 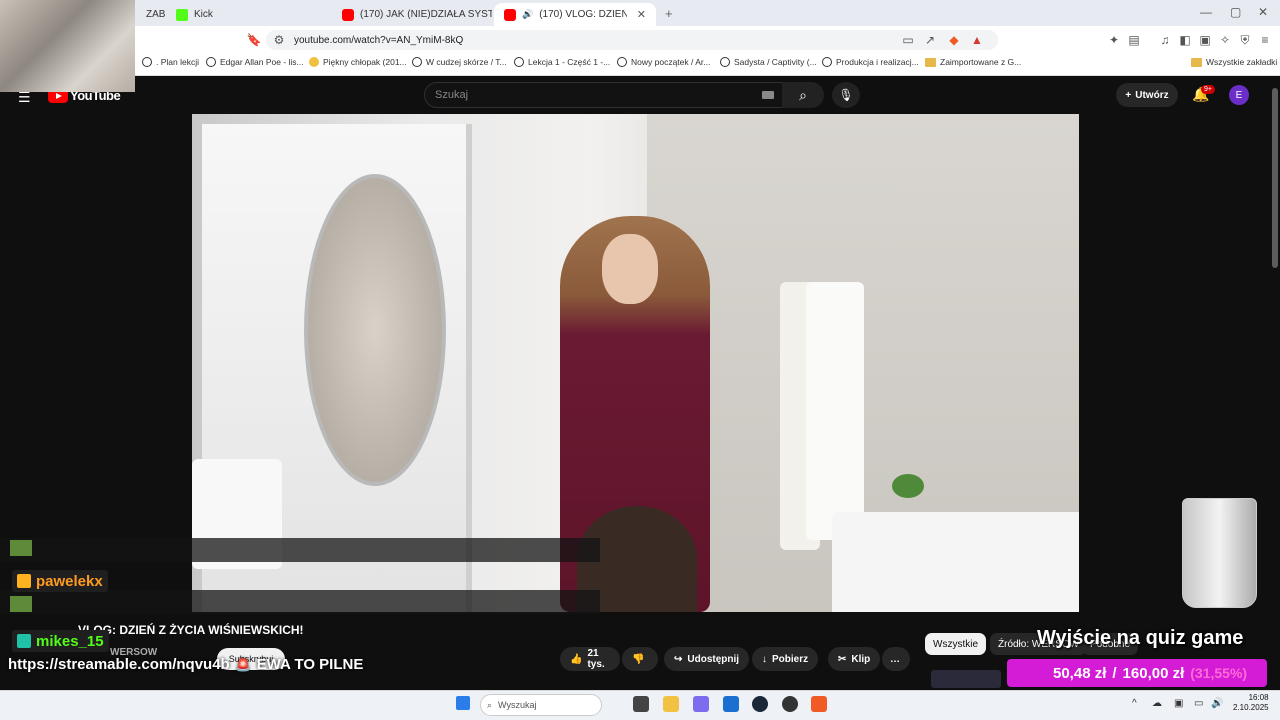 What do you see at coordinates (1157, 703) in the screenshot?
I see `onedrive-icon: ☁` at bounding box center [1157, 703].